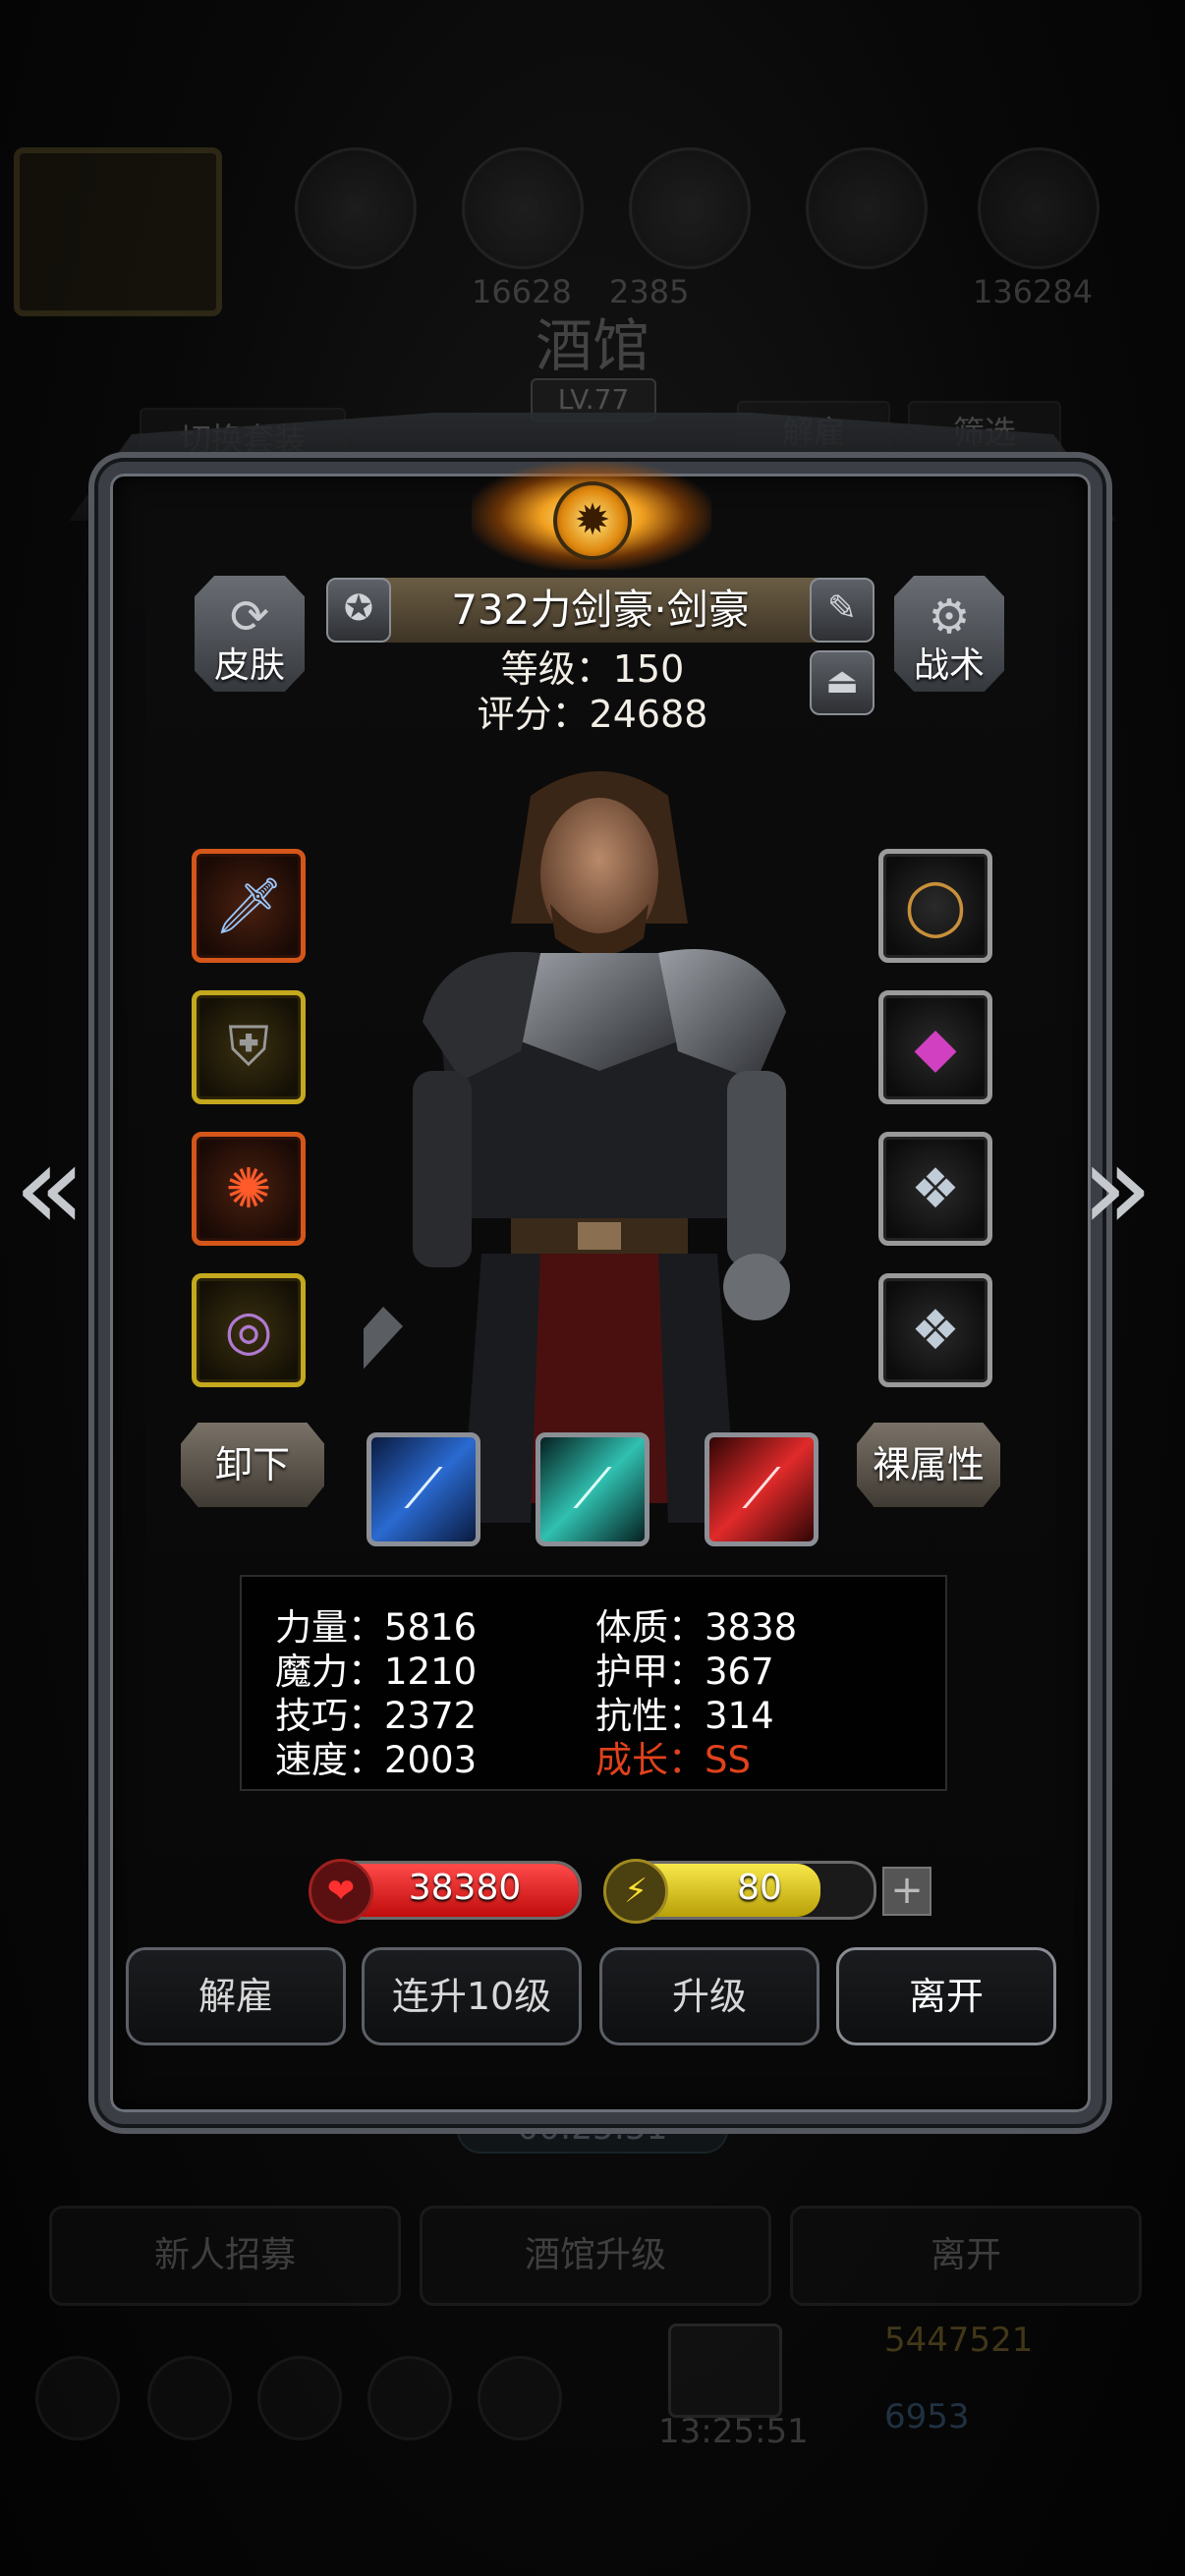  I want to click on armor-icon: ⛨, so click(249, 1047).